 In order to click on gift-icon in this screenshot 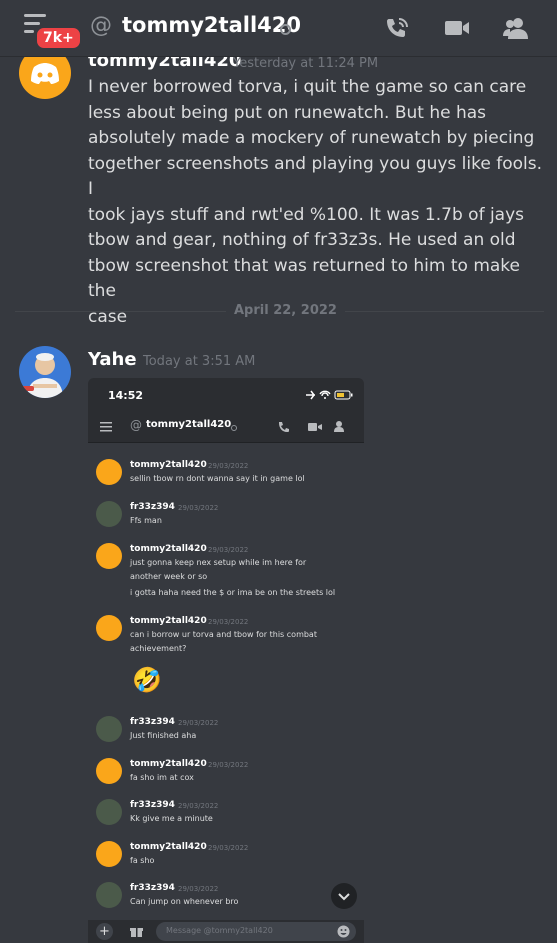, I will do `click(136, 932)`.